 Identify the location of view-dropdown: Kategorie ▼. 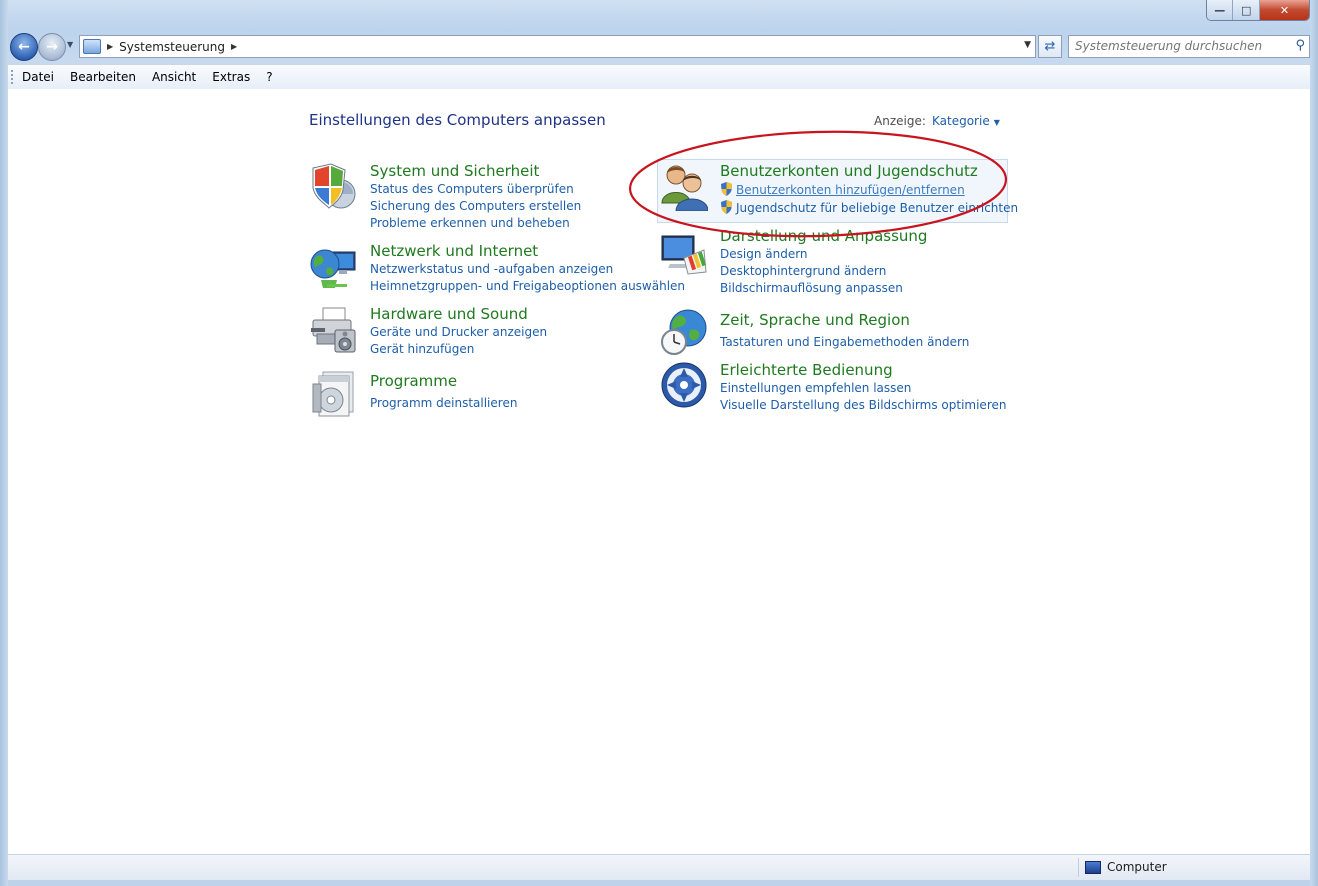
(966, 121).